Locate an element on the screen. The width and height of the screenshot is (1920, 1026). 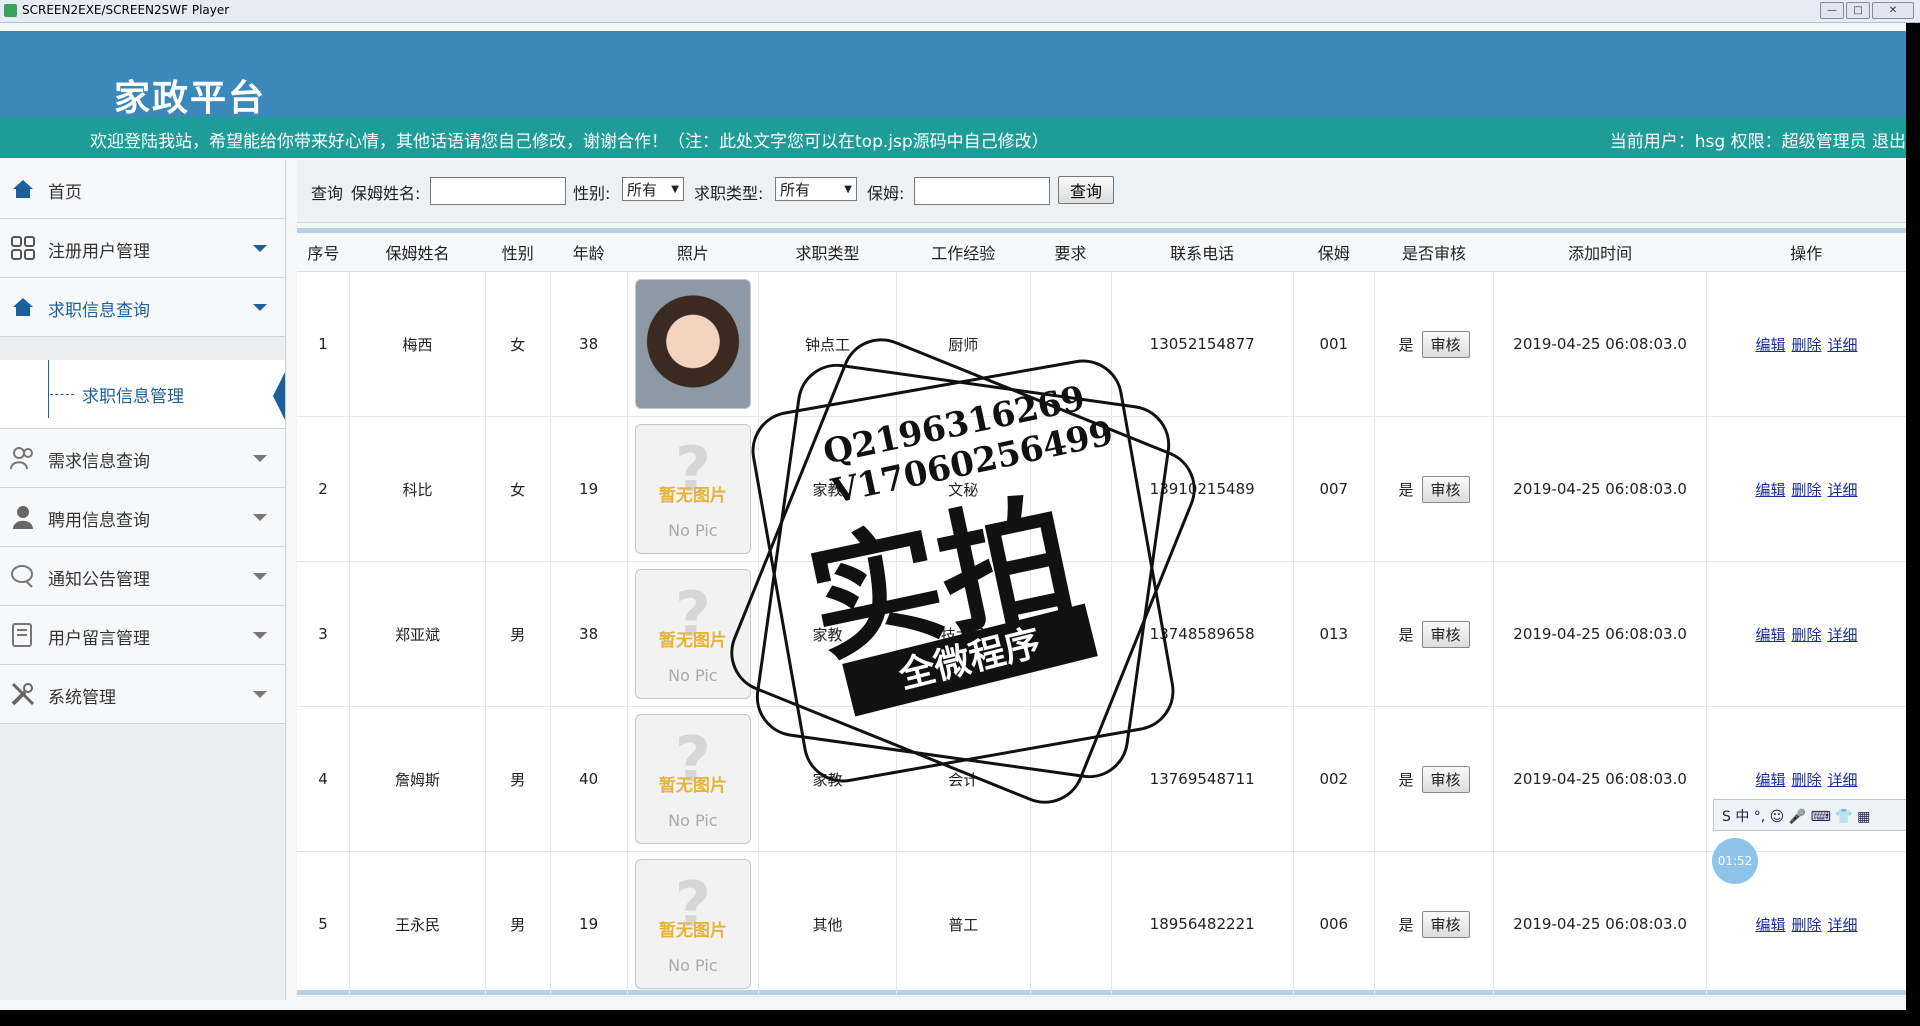
row-number: 2 is located at coordinates (324, 489).